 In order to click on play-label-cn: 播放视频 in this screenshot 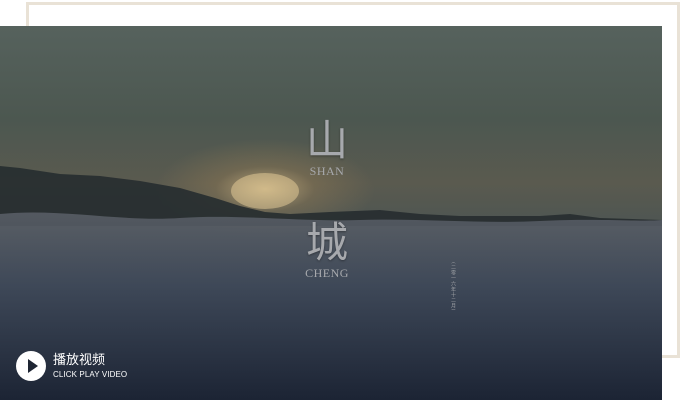, I will do `click(90, 361)`.